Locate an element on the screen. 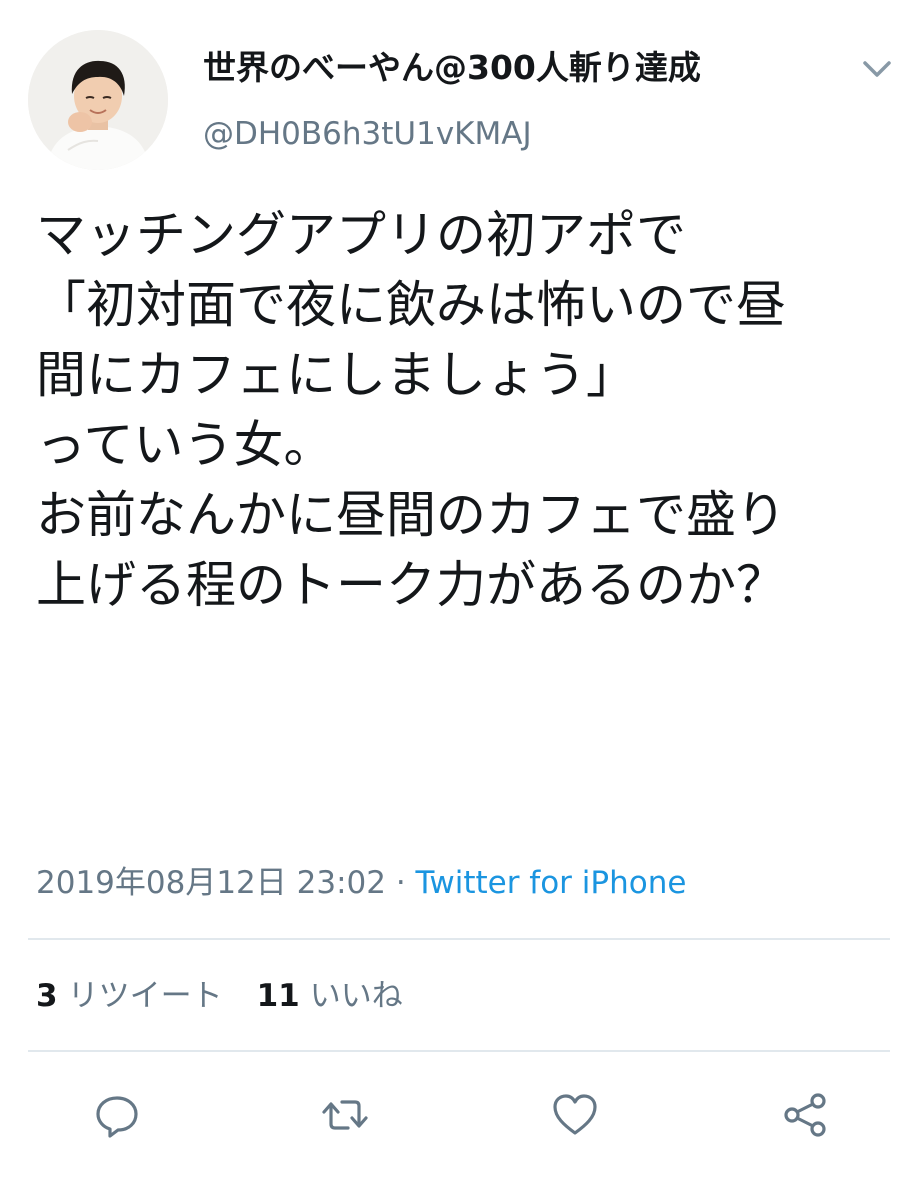 The image size is (920, 1200). tweet-meta: 2019年08月12日 23:02 · Twitter for iPhone is located at coordinates (361, 883).